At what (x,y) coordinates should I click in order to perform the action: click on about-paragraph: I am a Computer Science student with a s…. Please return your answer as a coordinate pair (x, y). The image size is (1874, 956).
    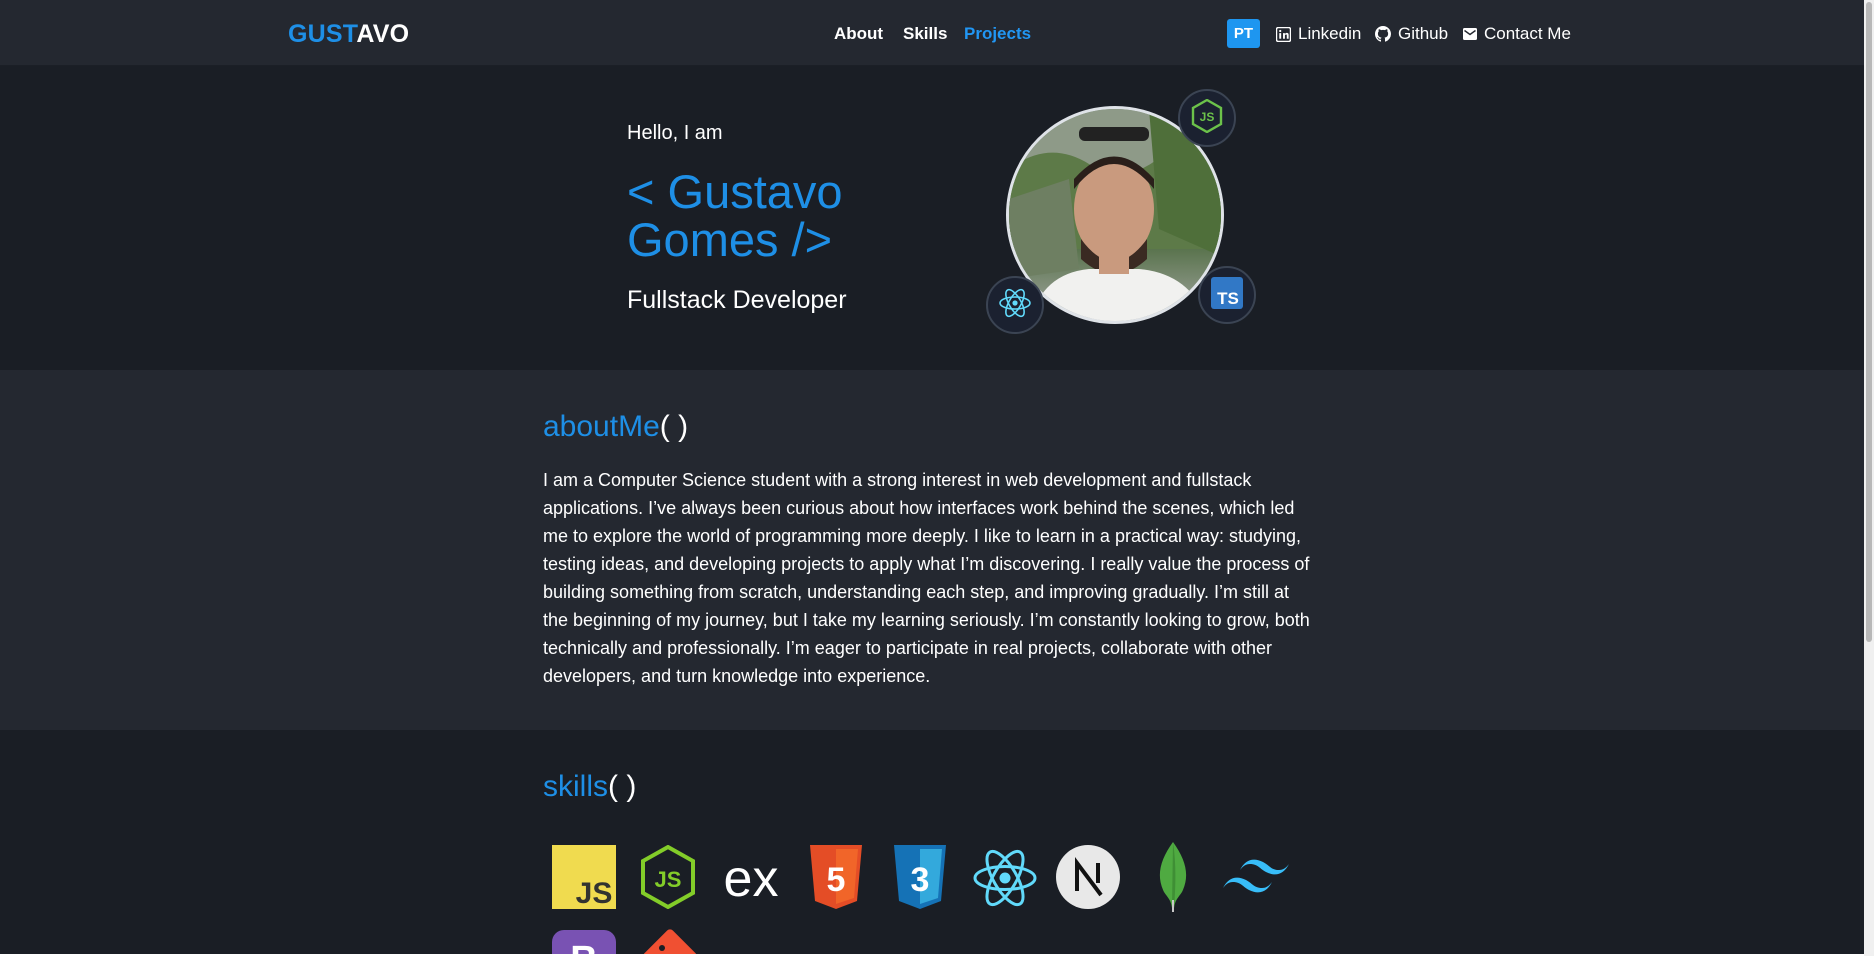
    Looking at the image, I should click on (926, 578).